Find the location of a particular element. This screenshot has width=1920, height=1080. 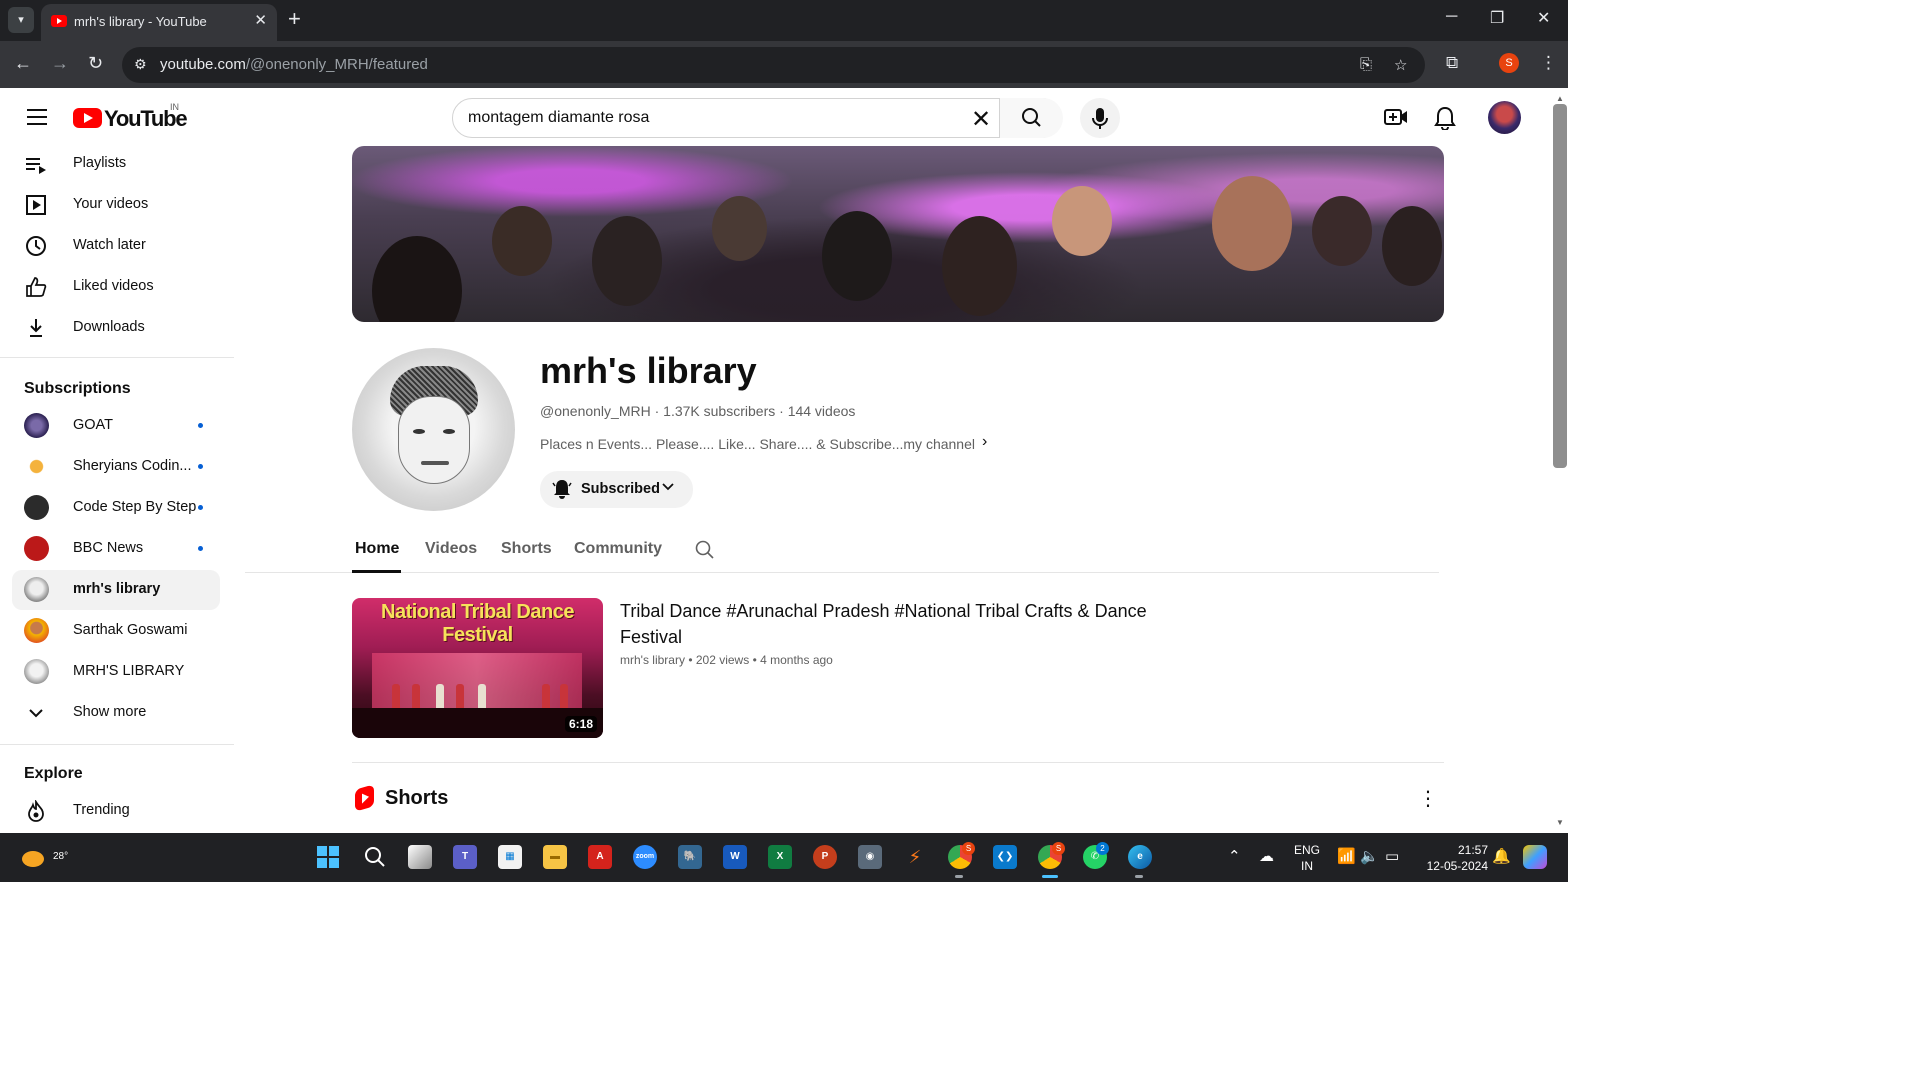

sidebar-item-bbc-news: BBC News is located at coordinates (116, 549).